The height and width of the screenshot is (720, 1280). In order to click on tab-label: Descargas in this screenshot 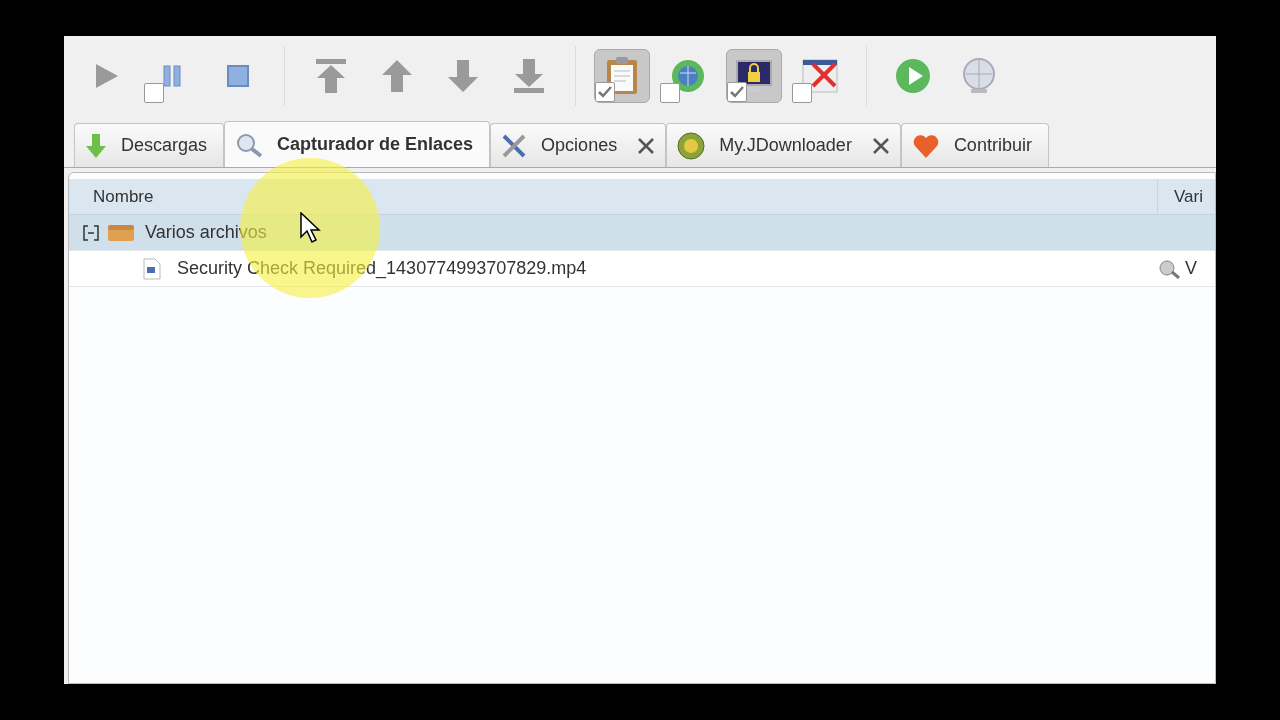, I will do `click(165, 145)`.